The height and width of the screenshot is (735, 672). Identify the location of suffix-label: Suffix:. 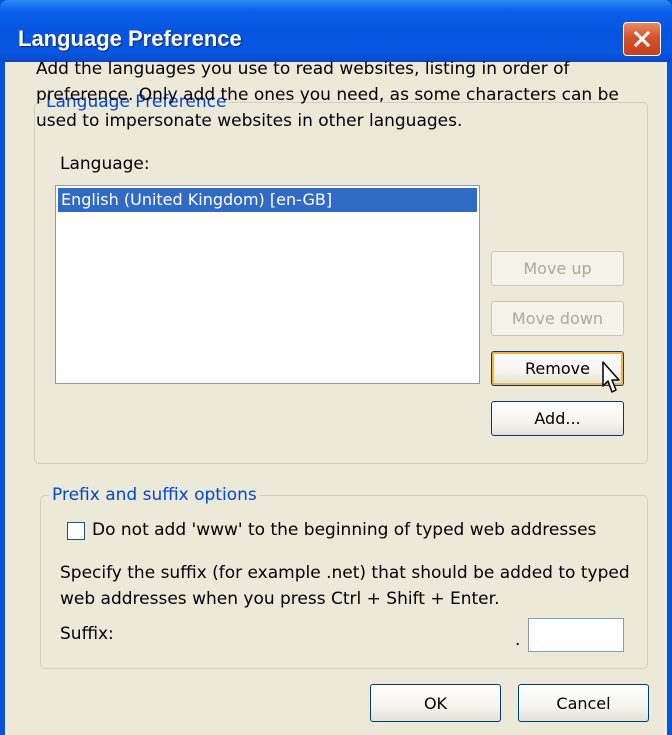
(87, 634).